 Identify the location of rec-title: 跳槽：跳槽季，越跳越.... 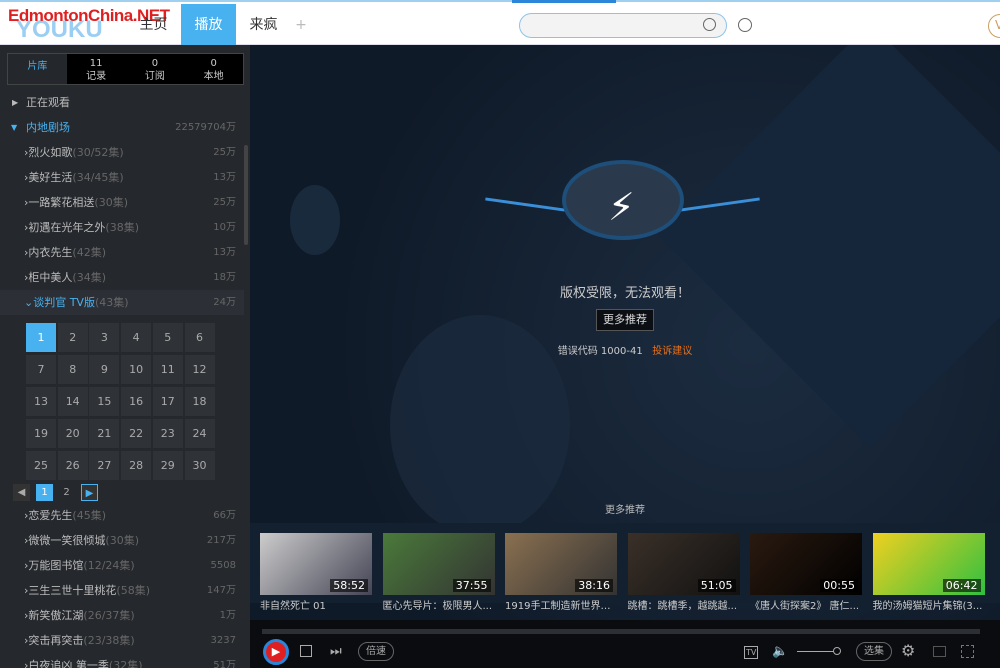
(684, 604).